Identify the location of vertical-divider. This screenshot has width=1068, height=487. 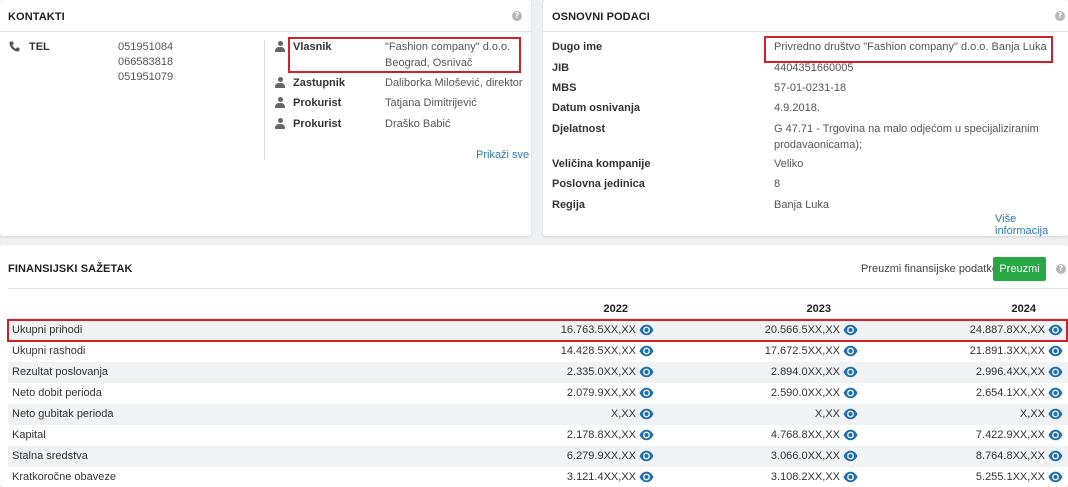
(264, 100).